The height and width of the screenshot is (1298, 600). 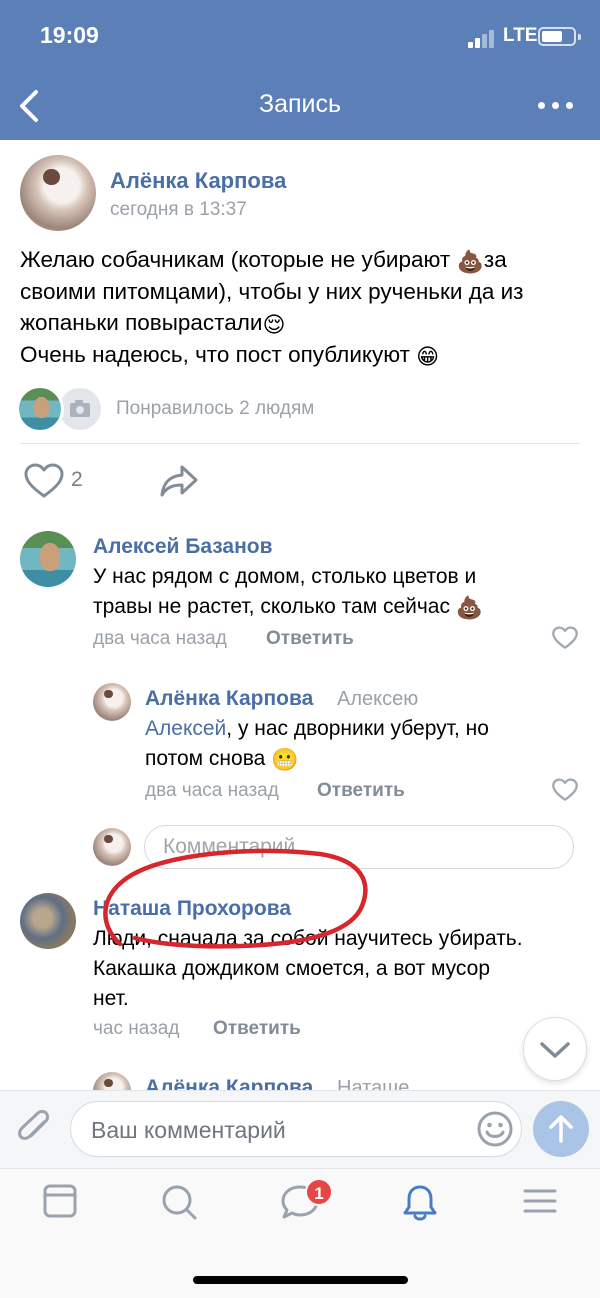 I want to click on send-button, so click(x=561, y=1129).